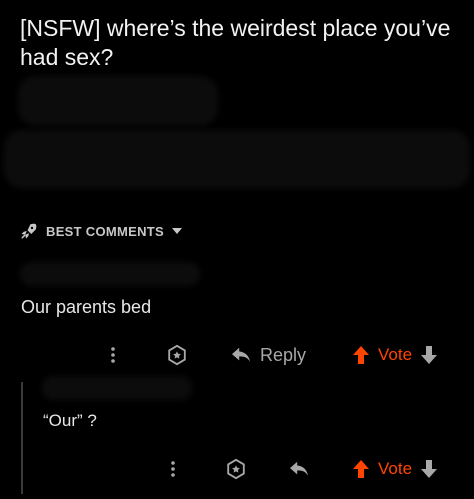  I want to click on chevron-down-icon, so click(177, 231).